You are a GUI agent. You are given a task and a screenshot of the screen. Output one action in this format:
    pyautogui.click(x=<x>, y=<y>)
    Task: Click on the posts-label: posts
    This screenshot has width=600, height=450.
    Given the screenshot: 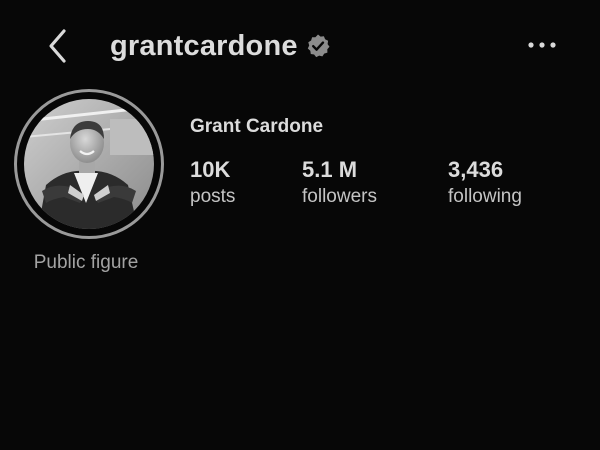 What is the action you would take?
    pyautogui.click(x=213, y=196)
    